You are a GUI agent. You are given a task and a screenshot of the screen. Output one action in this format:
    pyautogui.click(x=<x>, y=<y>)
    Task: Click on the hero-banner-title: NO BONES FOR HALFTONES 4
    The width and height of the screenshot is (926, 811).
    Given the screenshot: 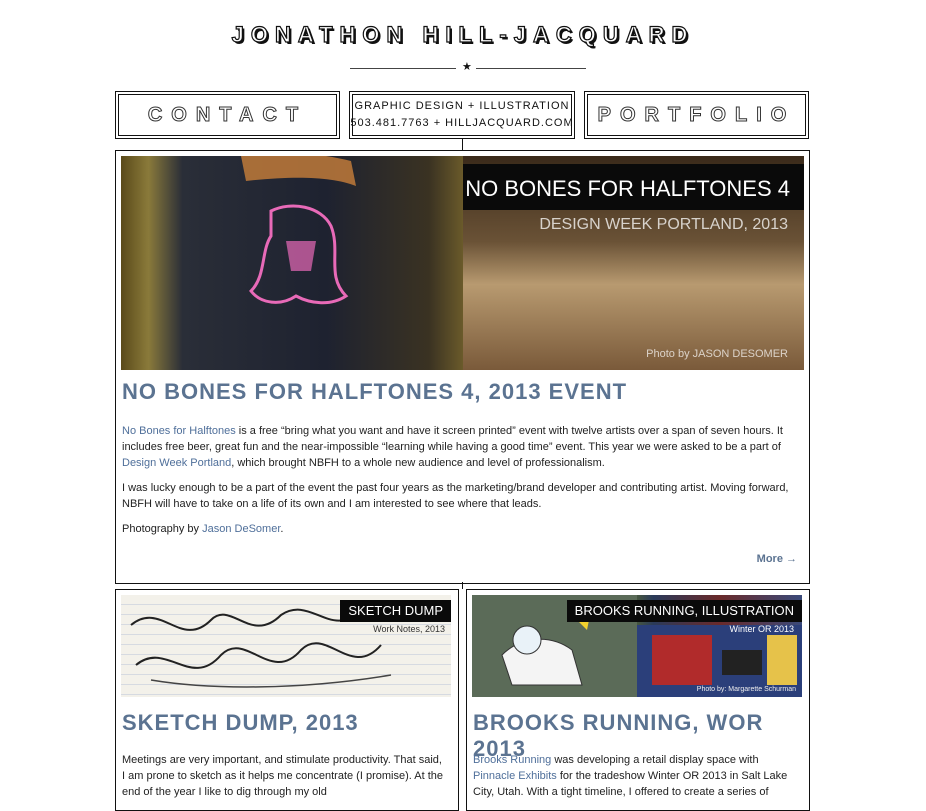 What is the action you would take?
    pyautogui.click(x=627, y=188)
    